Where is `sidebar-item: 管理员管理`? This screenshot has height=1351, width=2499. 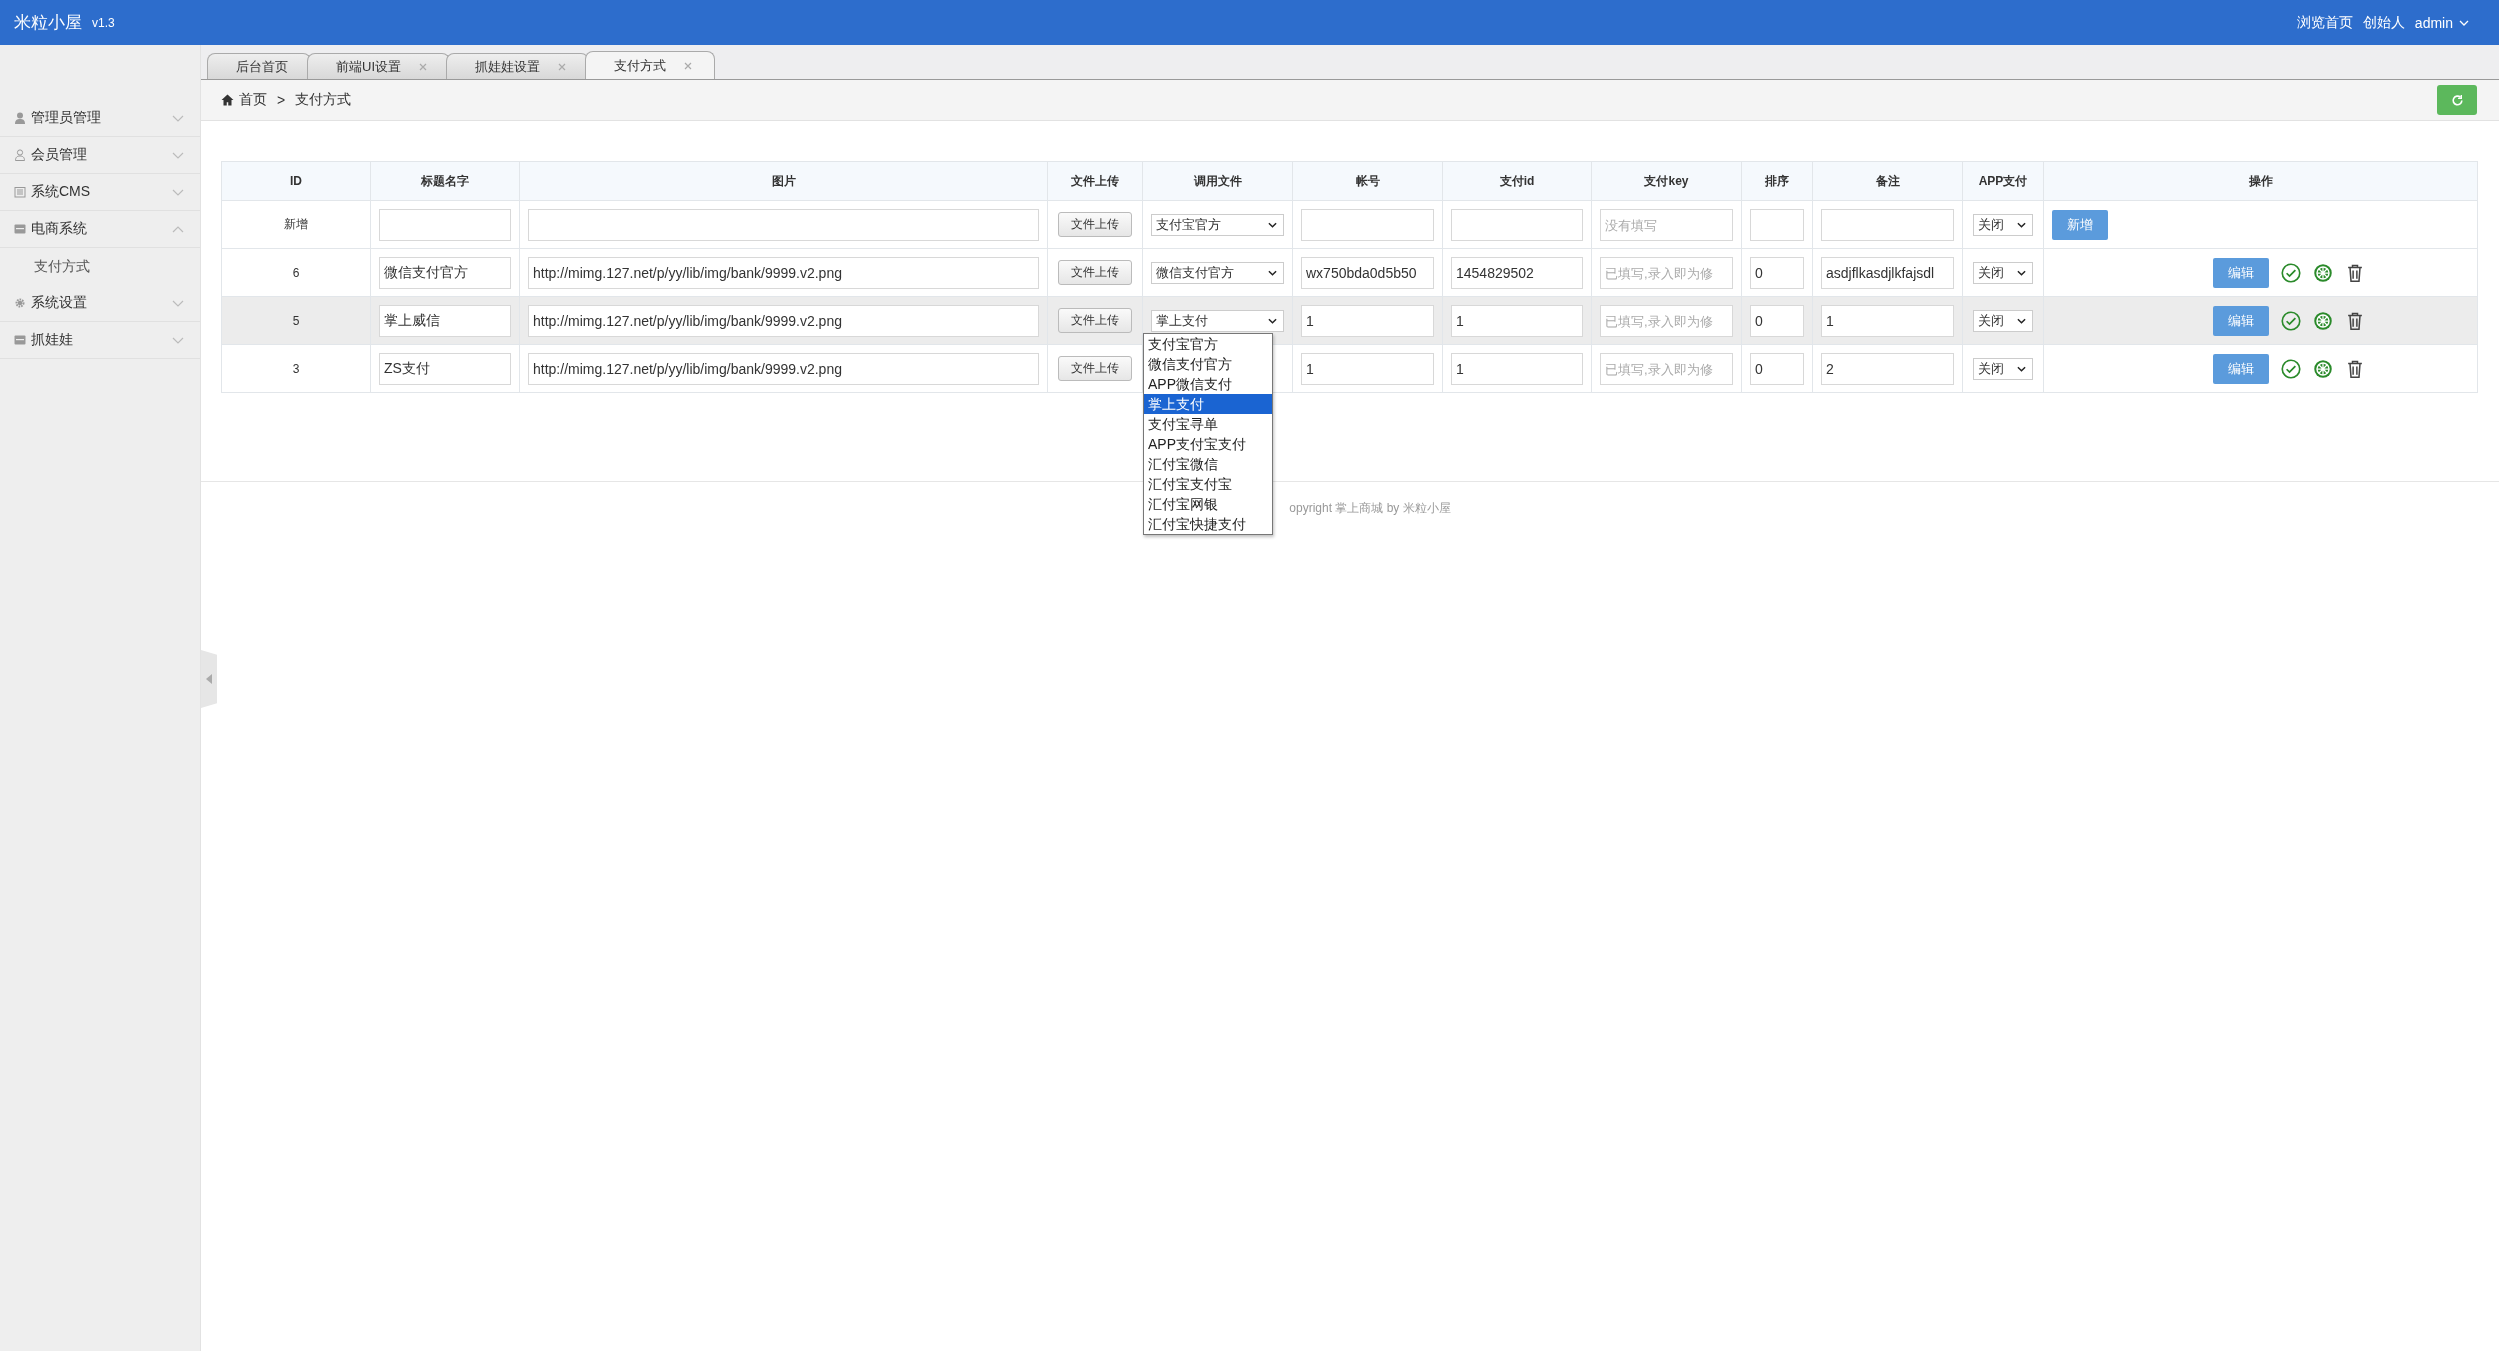
sidebar-item: 管理员管理 is located at coordinates (100, 118).